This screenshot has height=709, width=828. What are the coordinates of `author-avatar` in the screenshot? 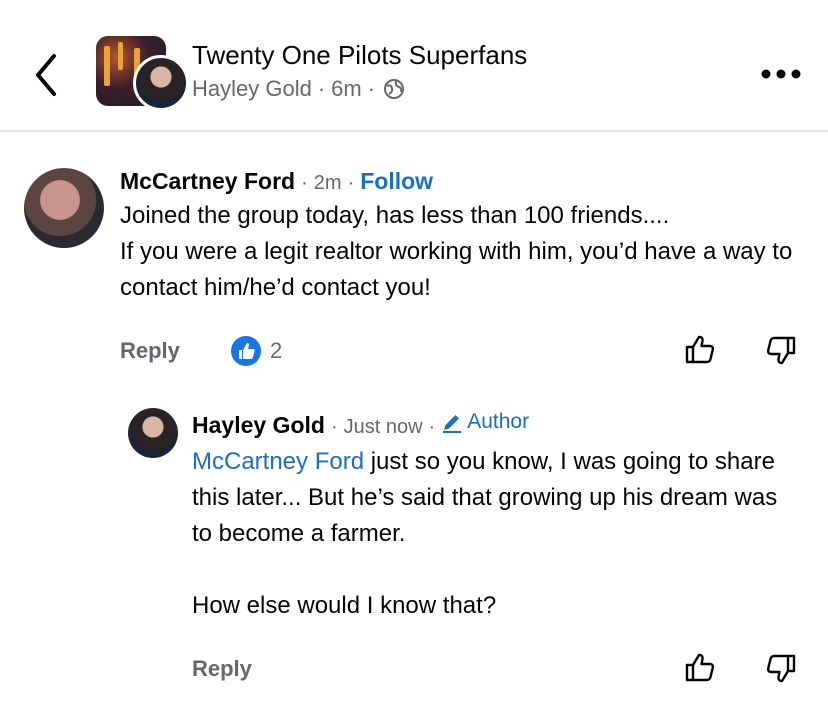 It's located at (161, 83).